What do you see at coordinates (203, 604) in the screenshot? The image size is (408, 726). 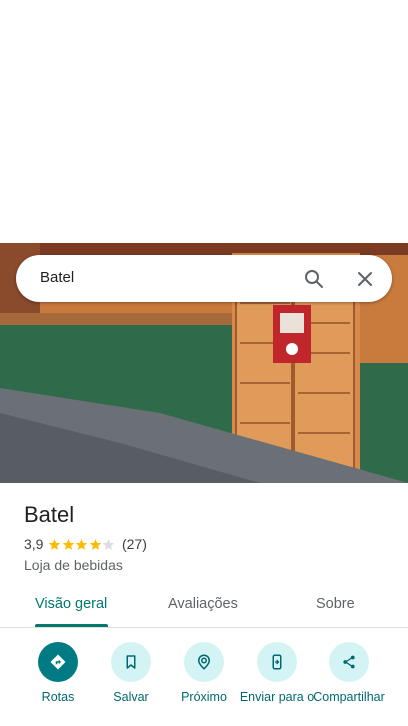 I see `tab-reviews: Avaliações` at bounding box center [203, 604].